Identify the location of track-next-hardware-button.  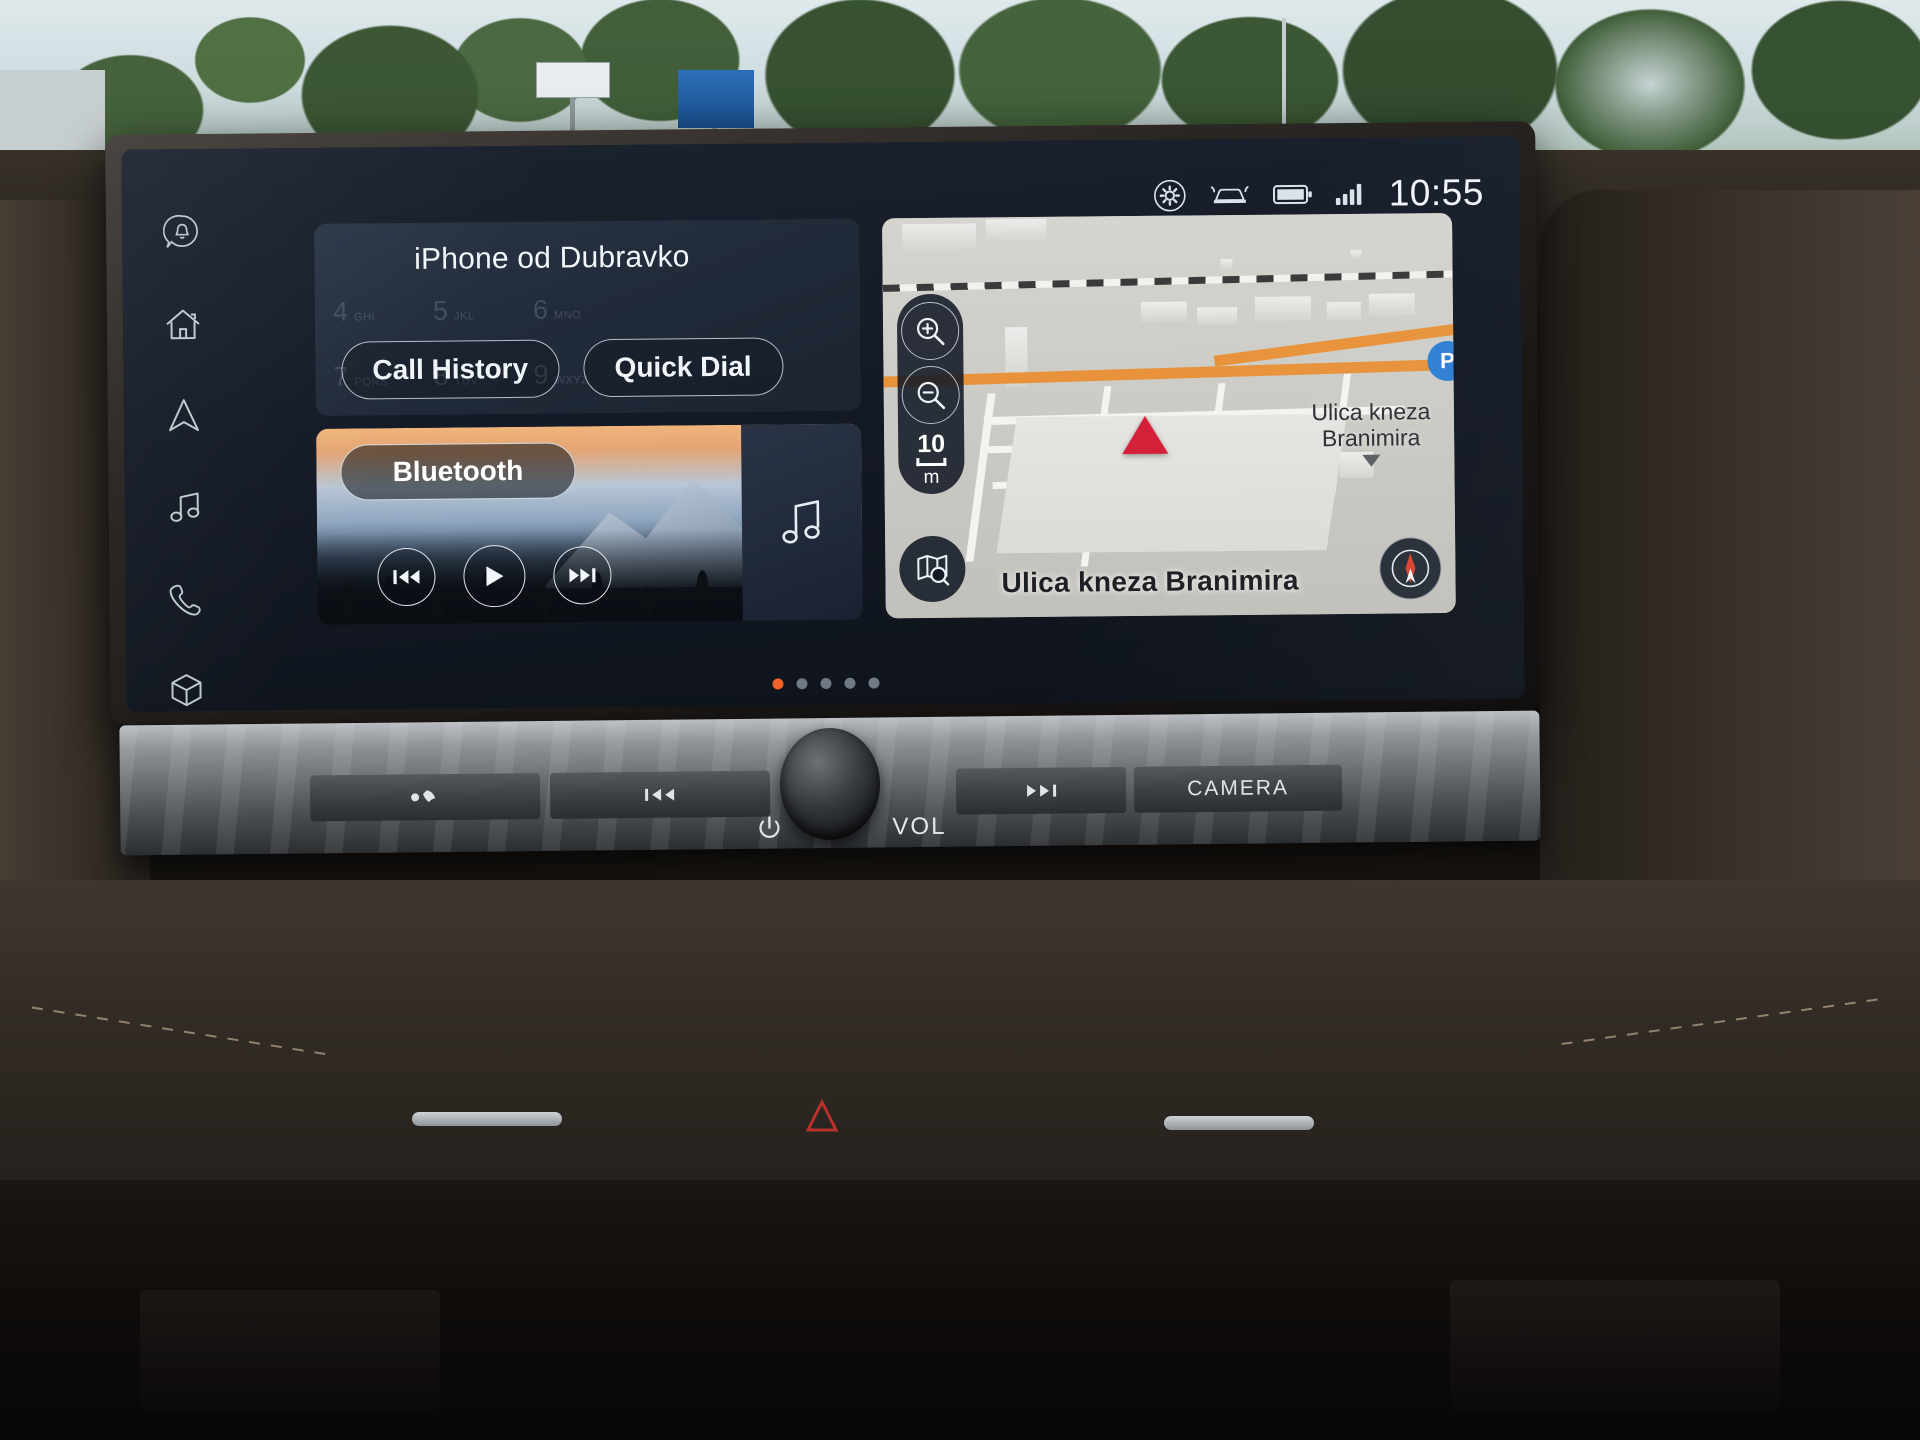
(1041, 790).